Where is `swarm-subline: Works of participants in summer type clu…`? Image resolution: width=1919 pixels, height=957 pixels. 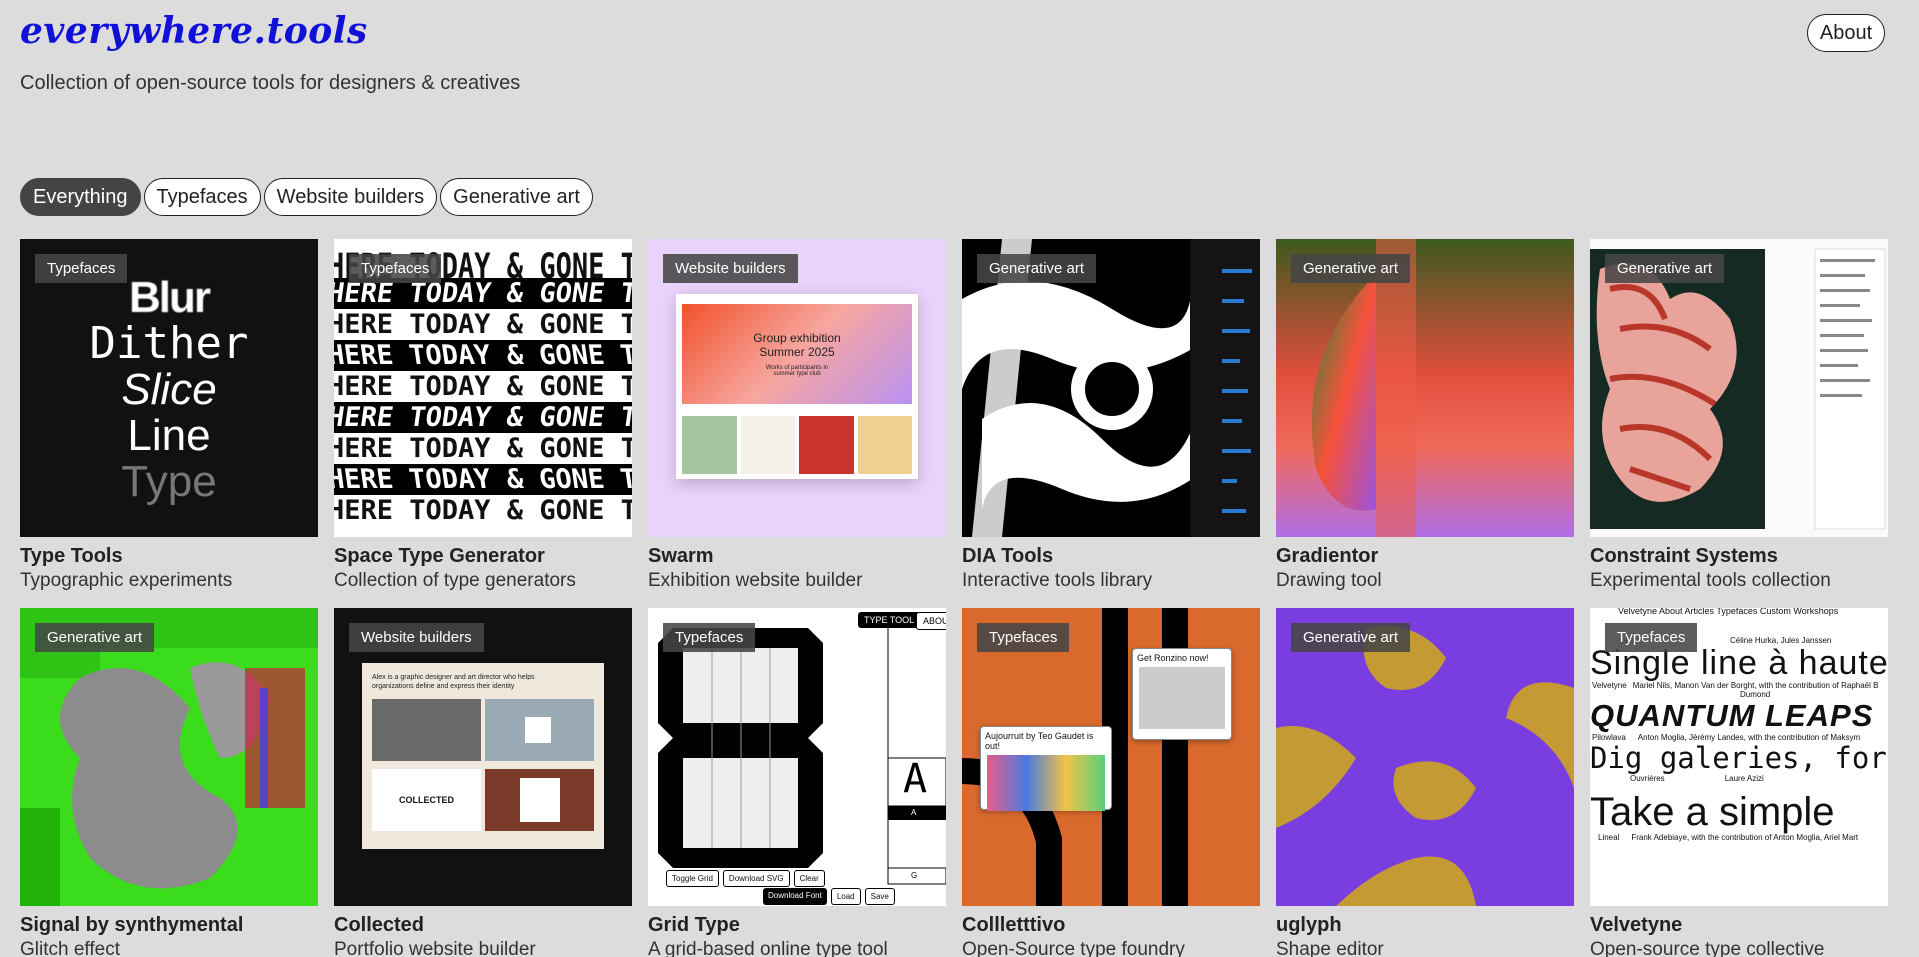 swarm-subline: Works of participants in summer type clu… is located at coordinates (797, 371).